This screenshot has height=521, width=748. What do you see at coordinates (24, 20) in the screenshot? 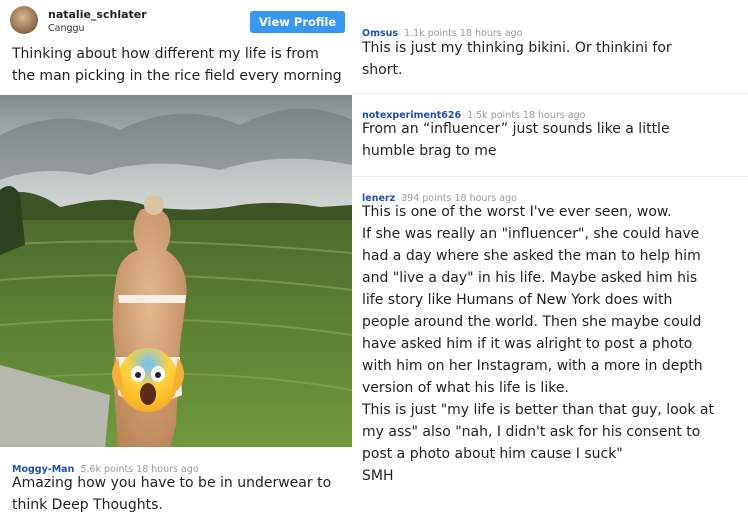
I see `avatar` at bounding box center [24, 20].